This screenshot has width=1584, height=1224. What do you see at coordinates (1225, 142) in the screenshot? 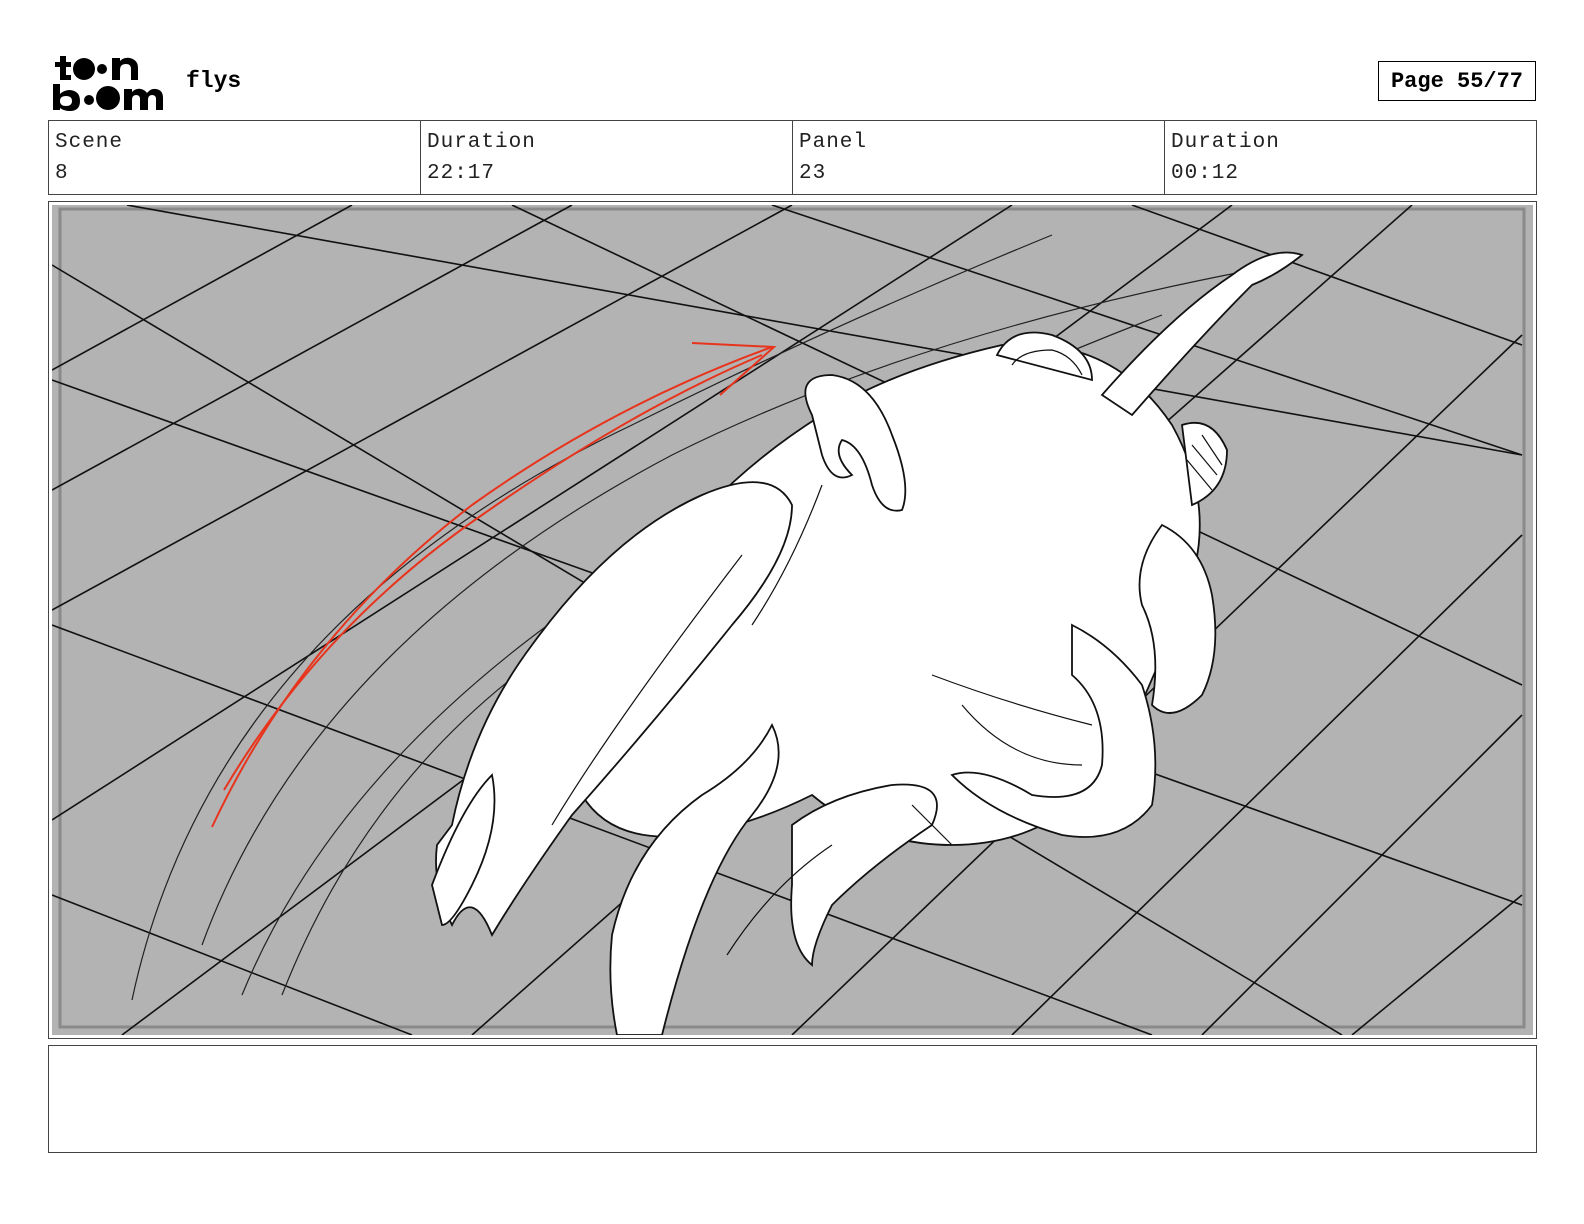
I see `panel-duration-label: Duration` at bounding box center [1225, 142].